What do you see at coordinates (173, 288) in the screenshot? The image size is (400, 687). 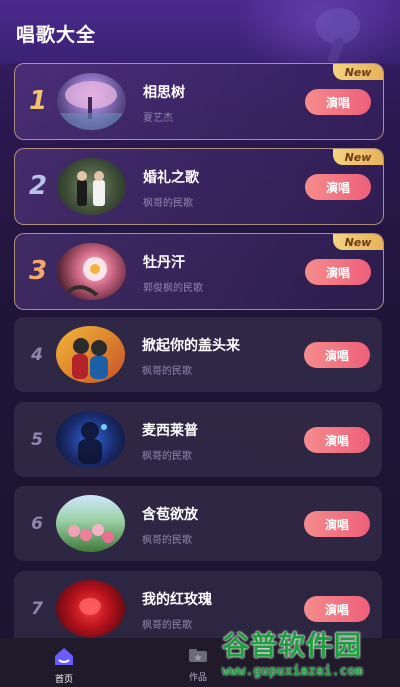 I see `song-artist: 郭俊枫的民歌` at bounding box center [173, 288].